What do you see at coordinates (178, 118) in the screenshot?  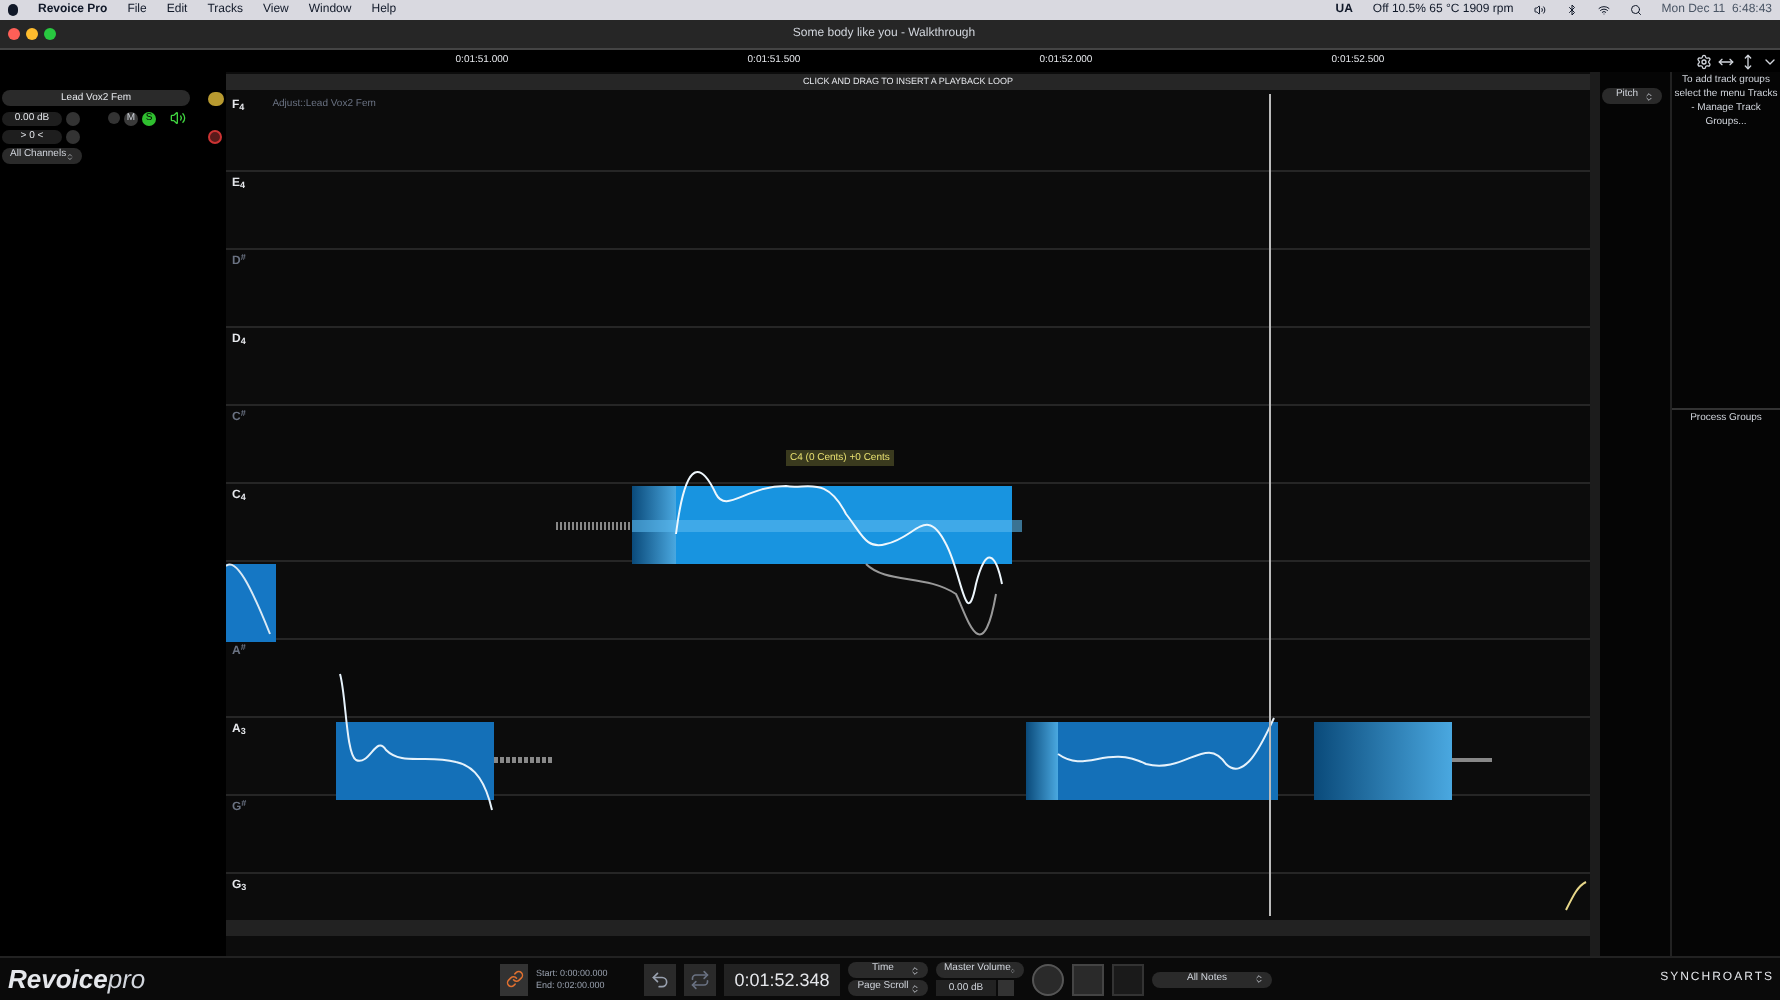 I see `speaker-icon` at bounding box center [178, 118].